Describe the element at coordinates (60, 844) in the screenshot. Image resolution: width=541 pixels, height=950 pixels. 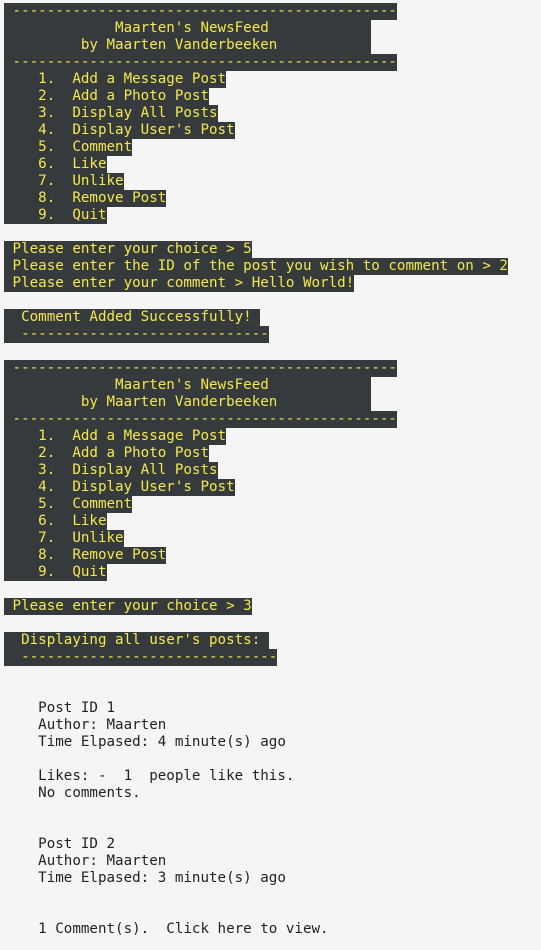
I see `post-id: Post ID 2` at that location.